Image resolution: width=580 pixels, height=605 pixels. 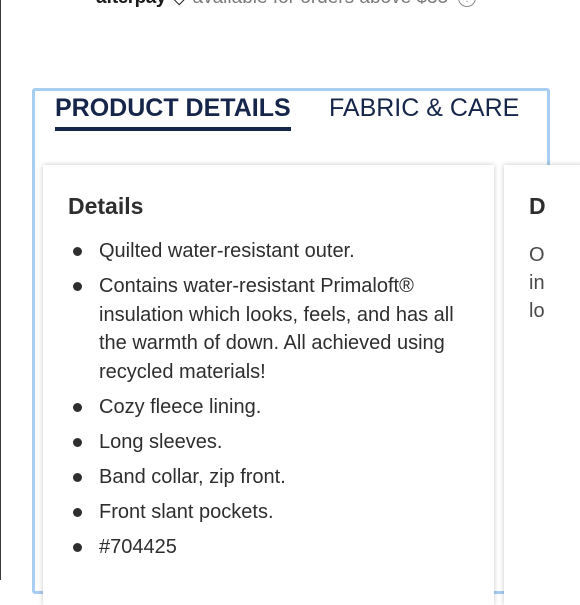 I want to click on details-card-title: Details, so click(x=106, y=206).